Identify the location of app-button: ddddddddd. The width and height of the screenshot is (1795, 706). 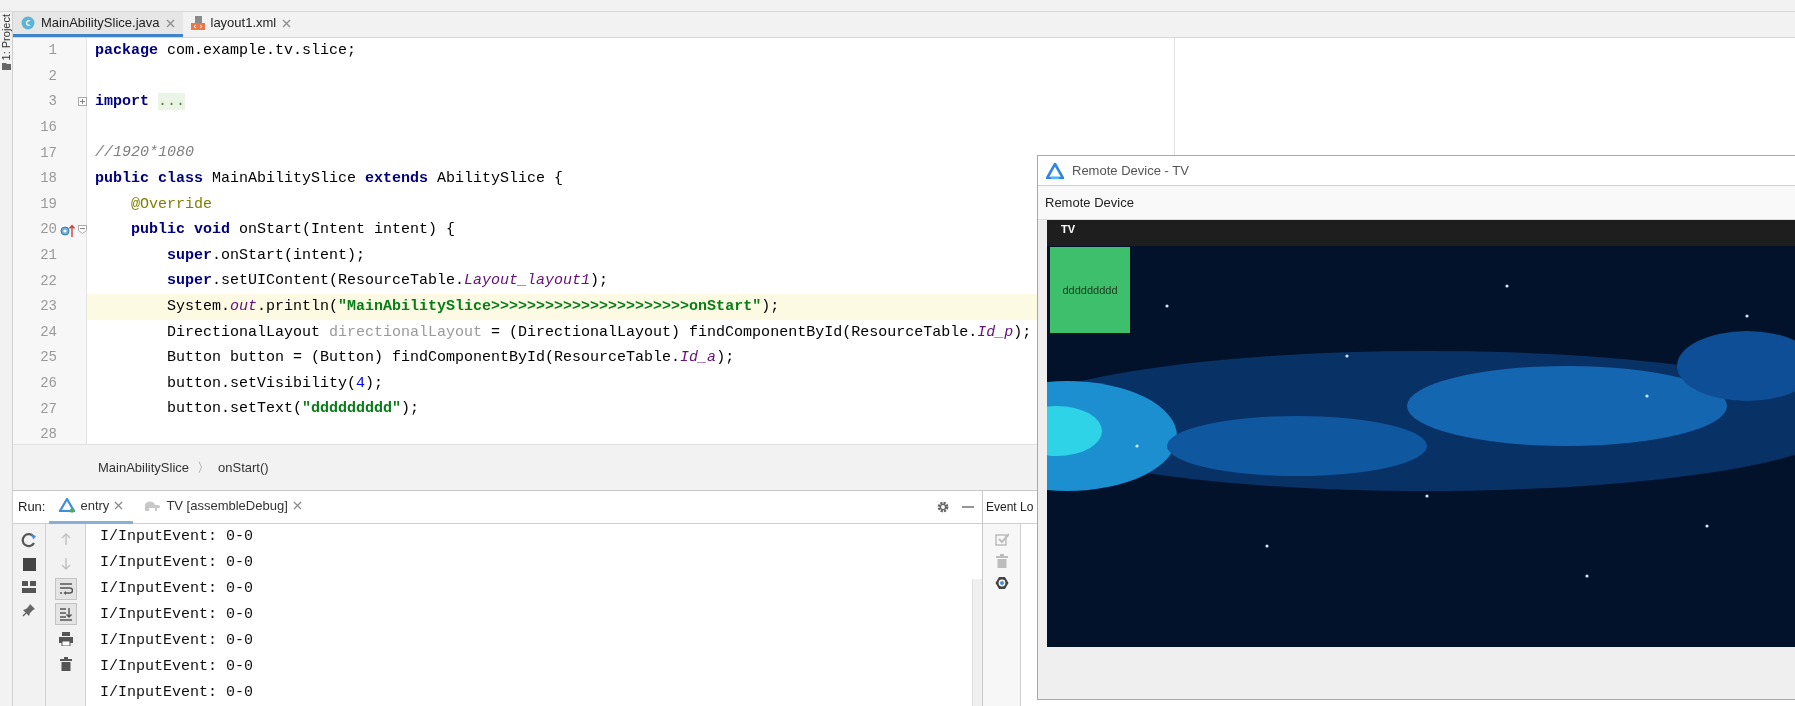
(1090, 290).